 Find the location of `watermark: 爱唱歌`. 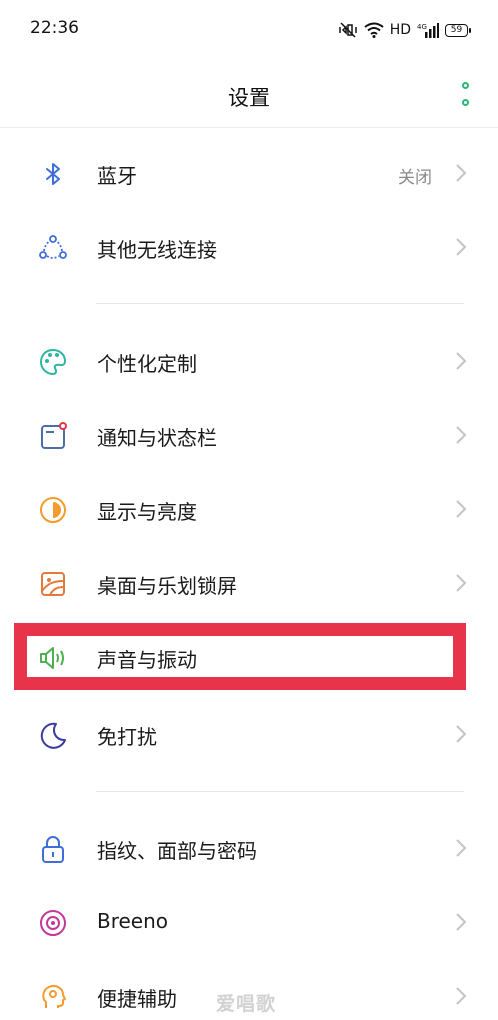

watermark: 爱唱歌 is located at coordinates (246, 1004).